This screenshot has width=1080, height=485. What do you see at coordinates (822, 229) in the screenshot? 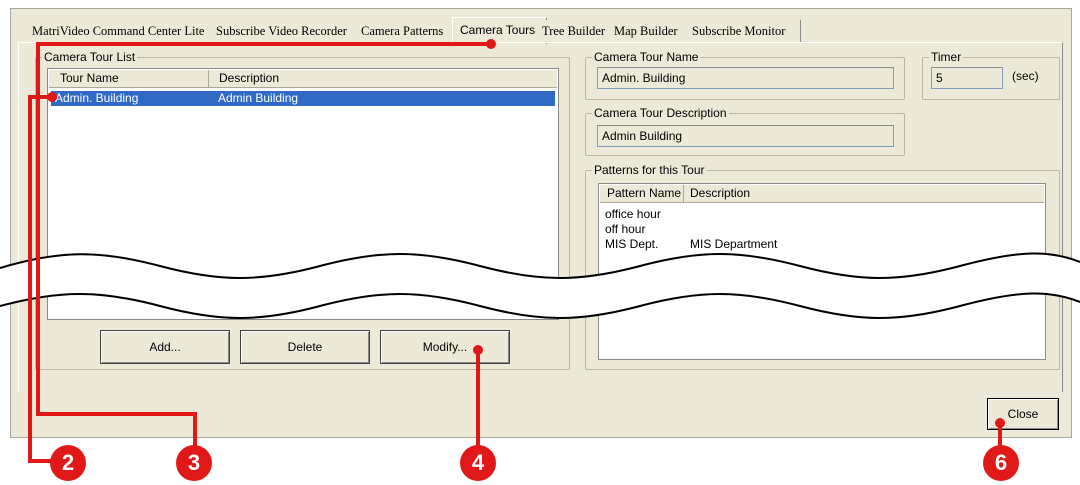
I see `list-item: off hour` at bounding box center [822, 229].